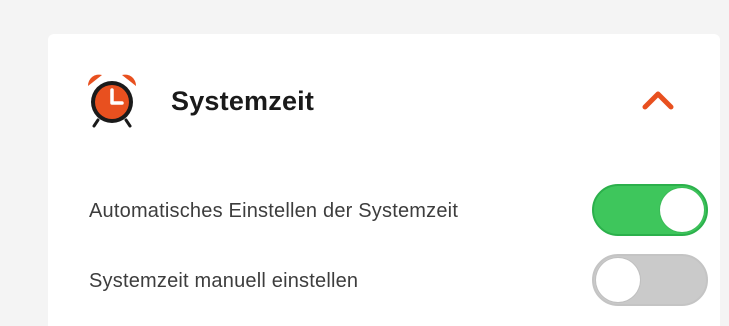 This screenshot has height=326, width=729. I want to click on section-title: Systemzeit, so click(243, 101).